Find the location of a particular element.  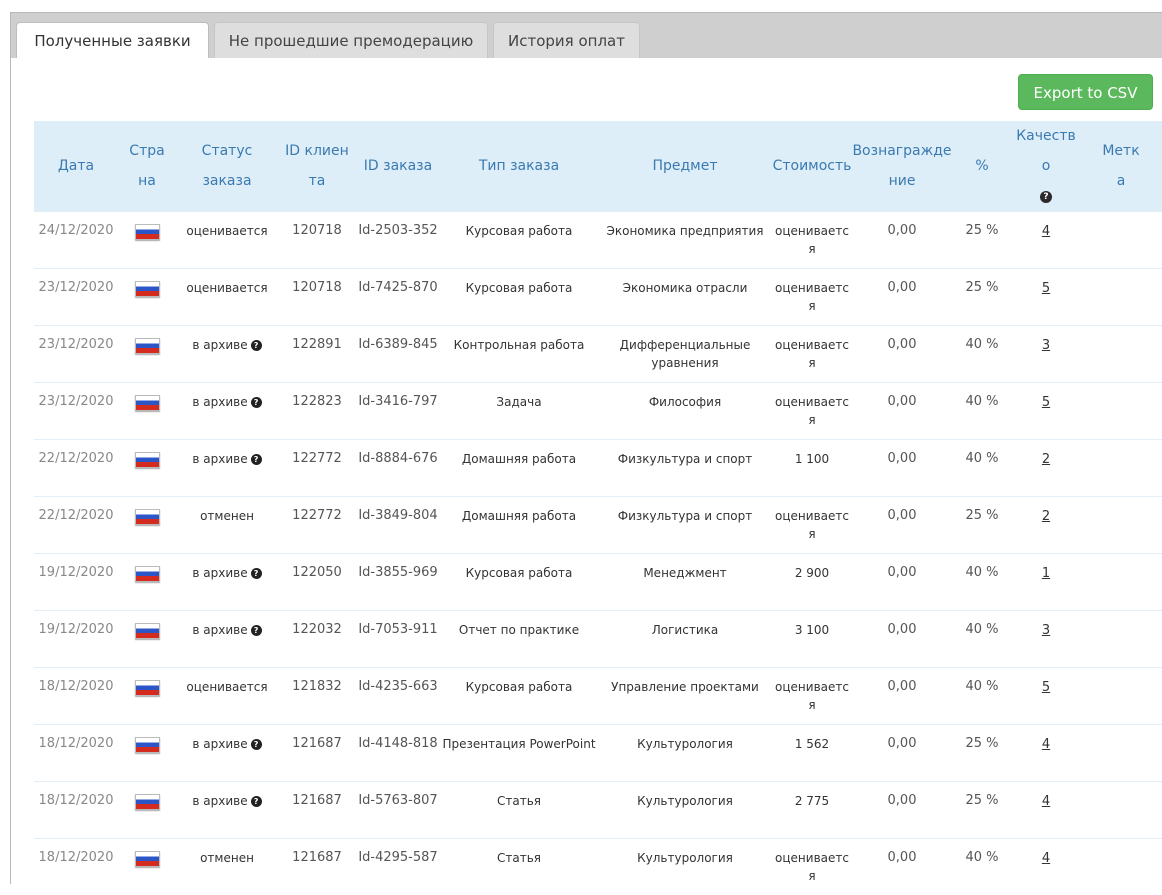

order-type-cell: Домашняя работа is located at coordinates (519, 468).